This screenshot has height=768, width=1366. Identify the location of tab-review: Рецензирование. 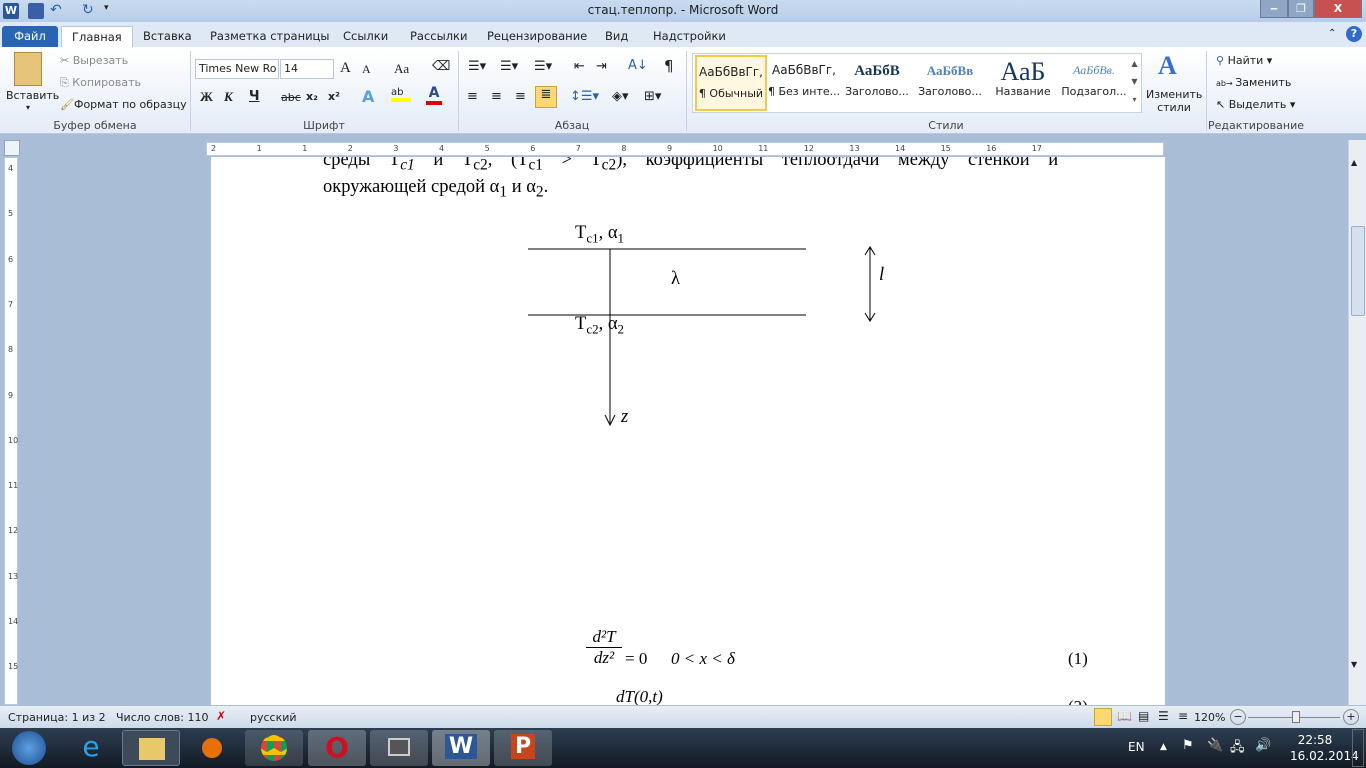
(537, 36).